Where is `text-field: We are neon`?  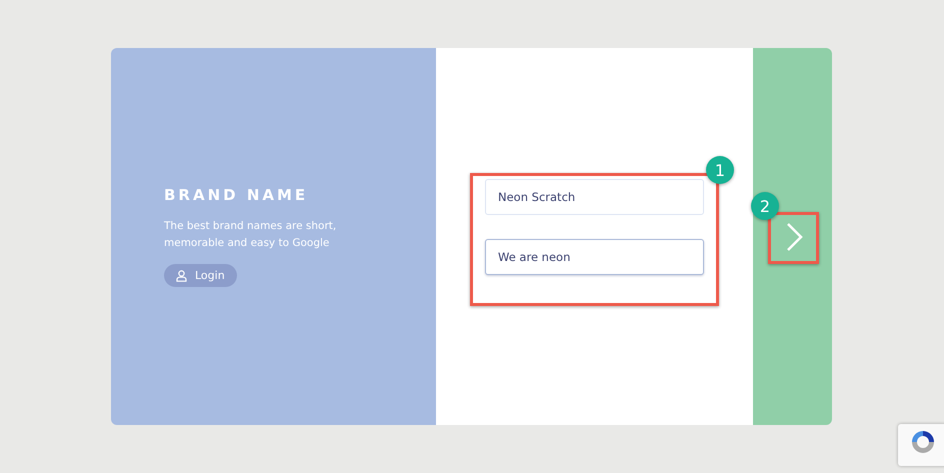 text-field: We are neon is located at coordinates (594, 256).